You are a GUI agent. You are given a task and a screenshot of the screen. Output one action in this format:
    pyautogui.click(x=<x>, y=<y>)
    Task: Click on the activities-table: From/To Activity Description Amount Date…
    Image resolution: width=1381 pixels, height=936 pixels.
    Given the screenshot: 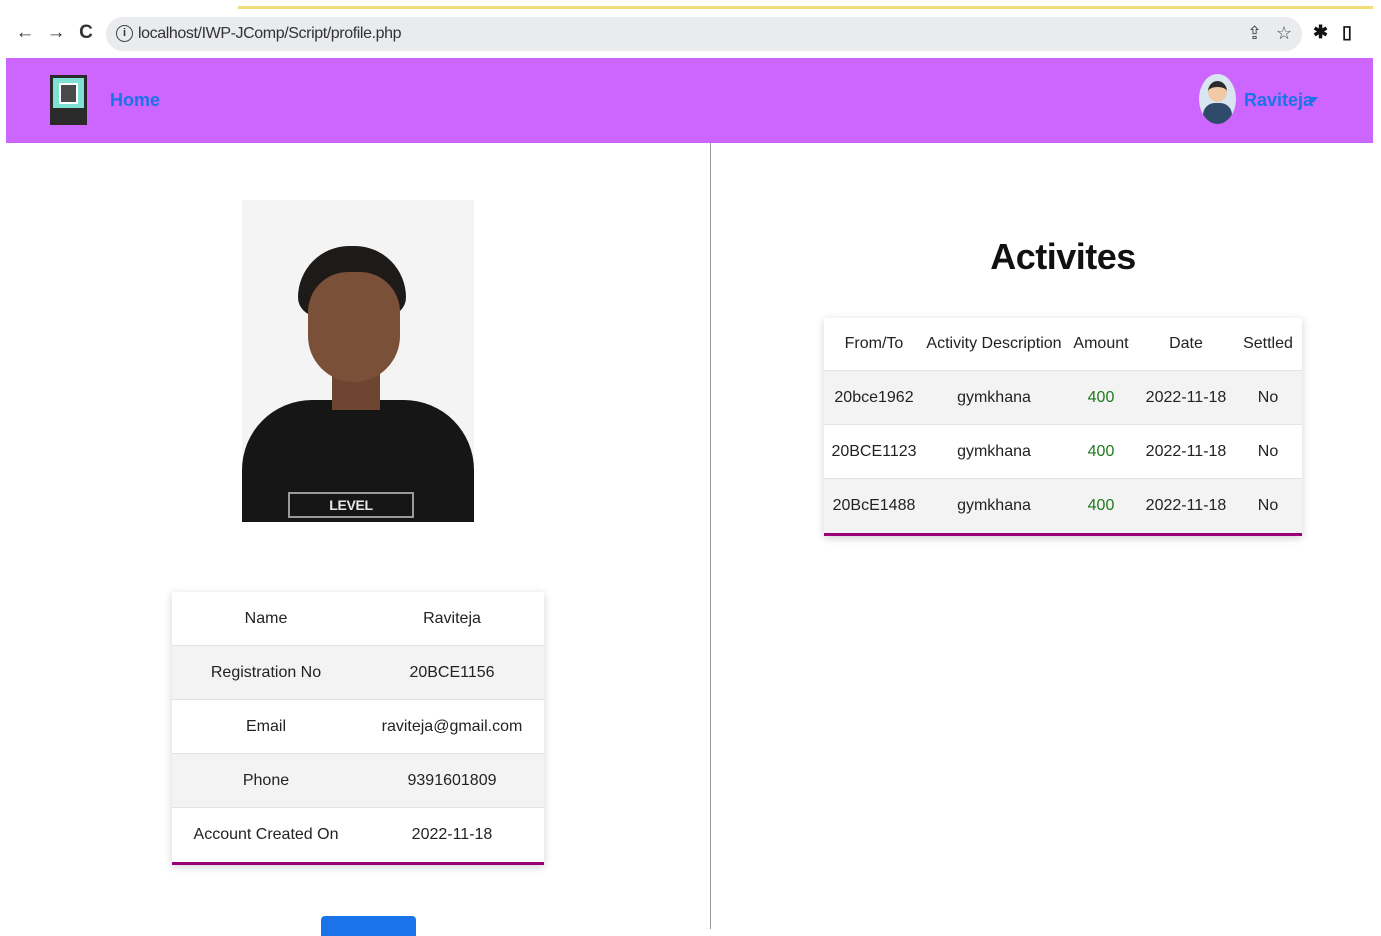 What is the action you would take?
    pyautogui.click(x=1063, y=427)
    